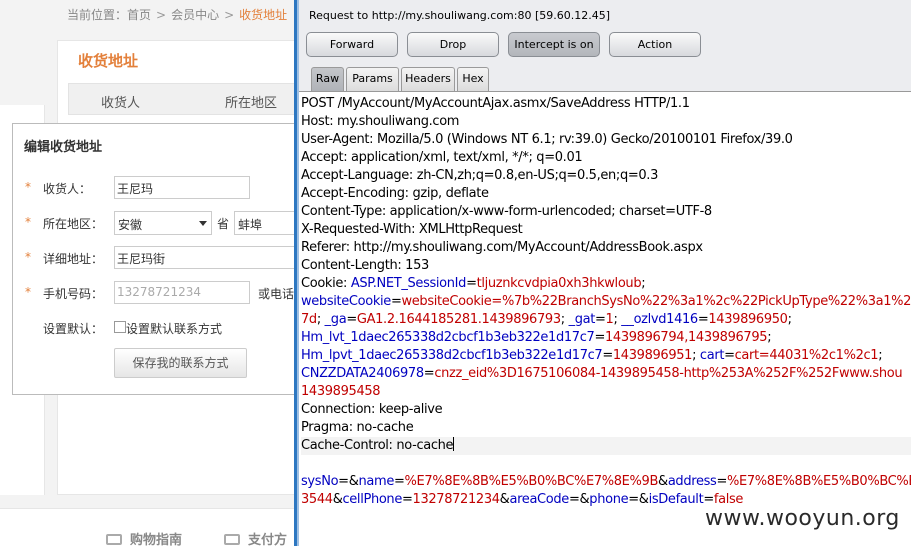  I want to click on param-value: 1439896950, so click(748, 319).